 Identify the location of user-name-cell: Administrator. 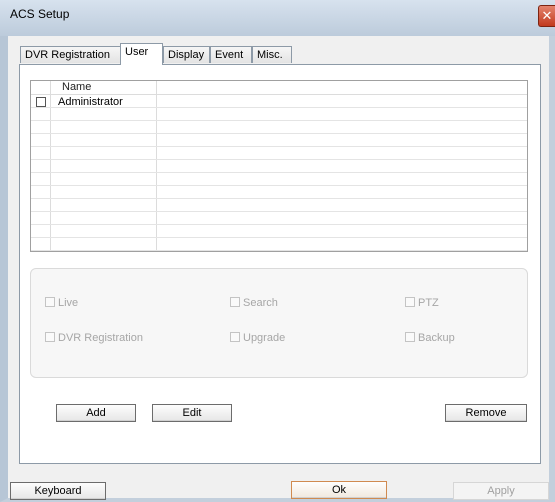
(90, 102).